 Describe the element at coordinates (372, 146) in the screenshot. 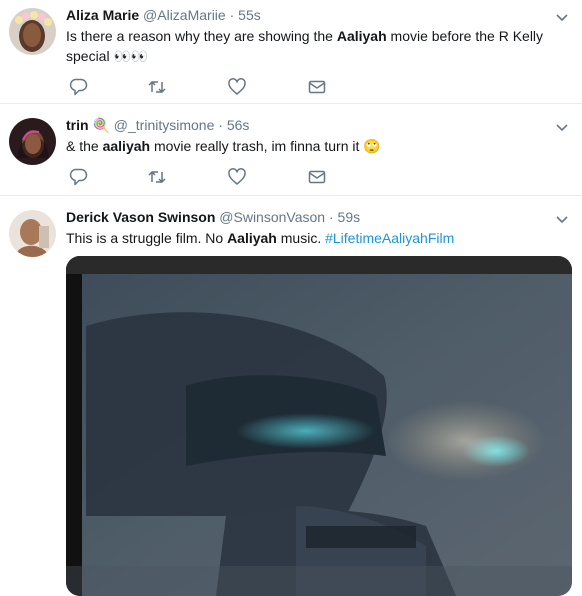

I see `eye-roll-emoji: 🙄` at that location.